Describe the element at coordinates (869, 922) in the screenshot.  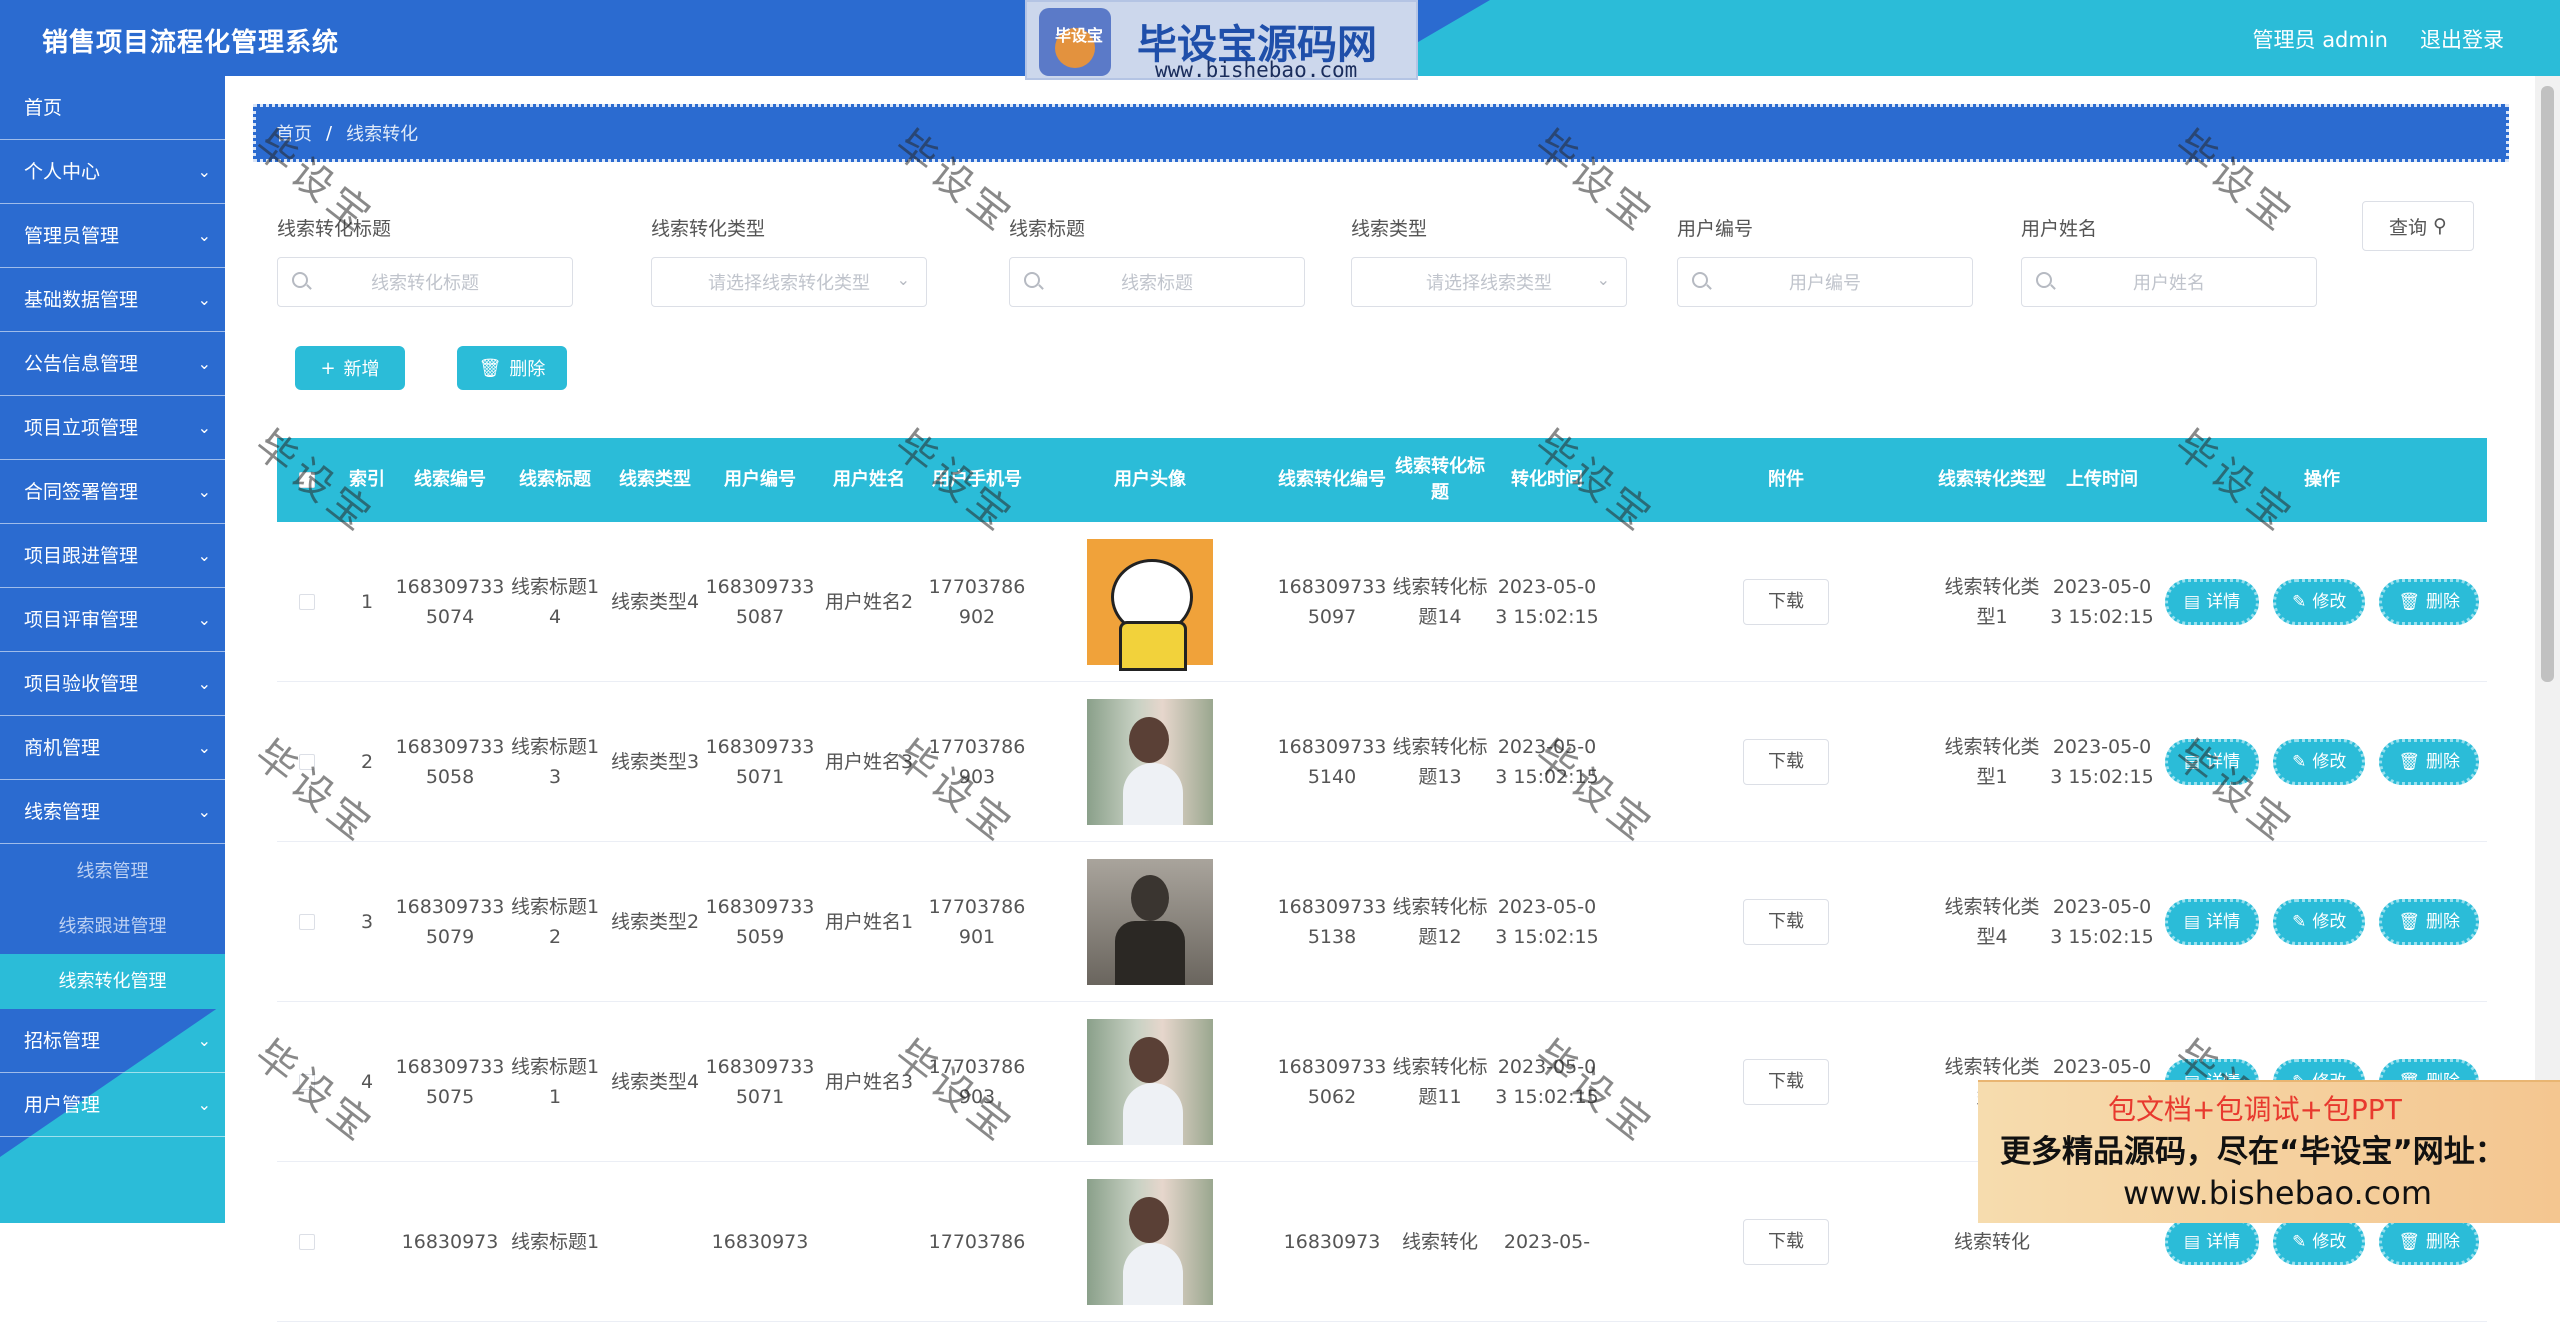
I see `table-cell: 用户姓名1` at that location.